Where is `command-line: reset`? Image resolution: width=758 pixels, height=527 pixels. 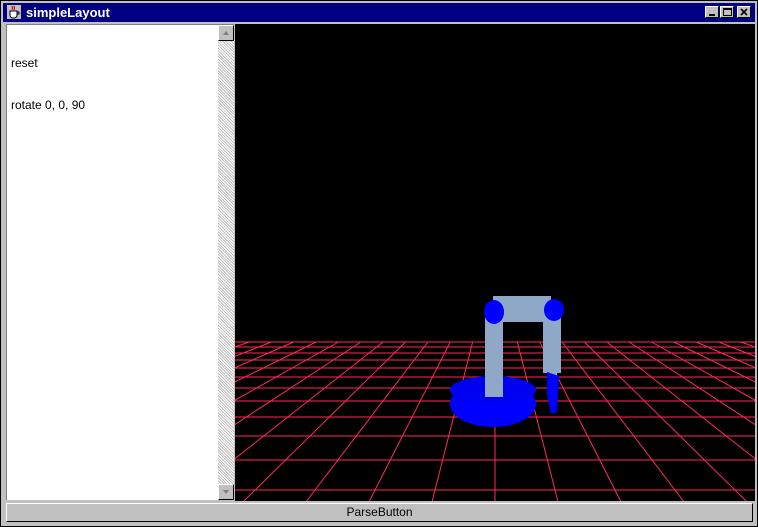 command-line: reset is located at coordinates (24, 63).